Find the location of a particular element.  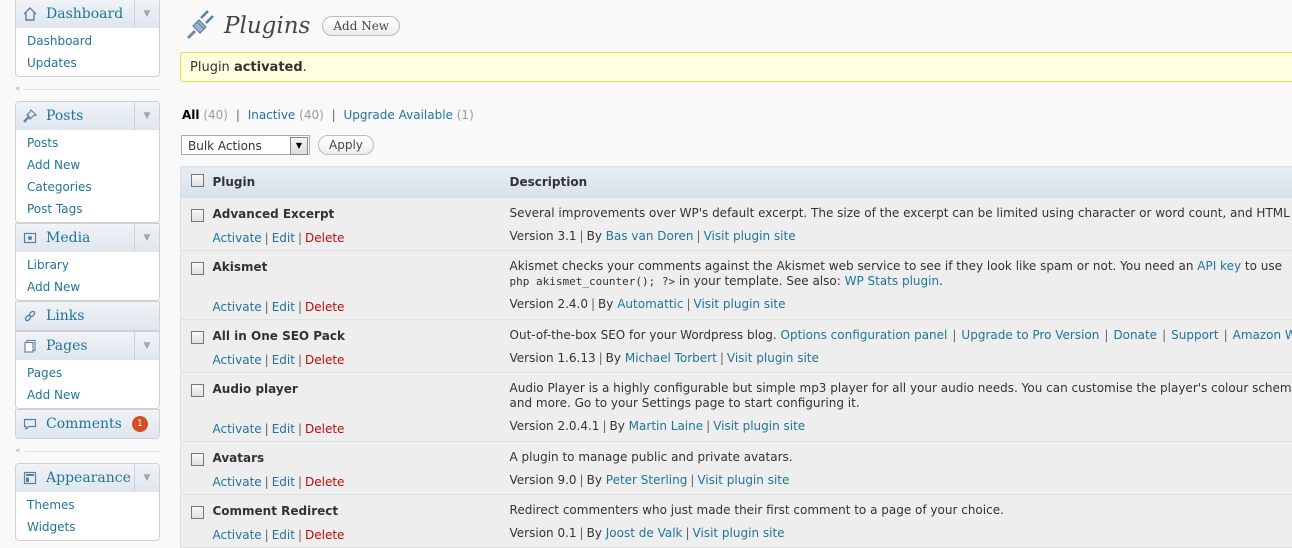

menu-appearance: Appearance ▼ is located at coordinates (87, 478).